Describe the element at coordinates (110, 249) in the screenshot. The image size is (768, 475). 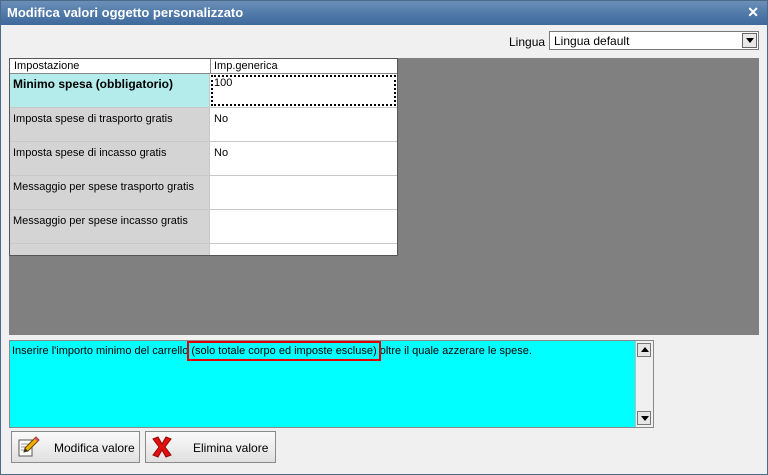
I see `setting-cell` at that location.